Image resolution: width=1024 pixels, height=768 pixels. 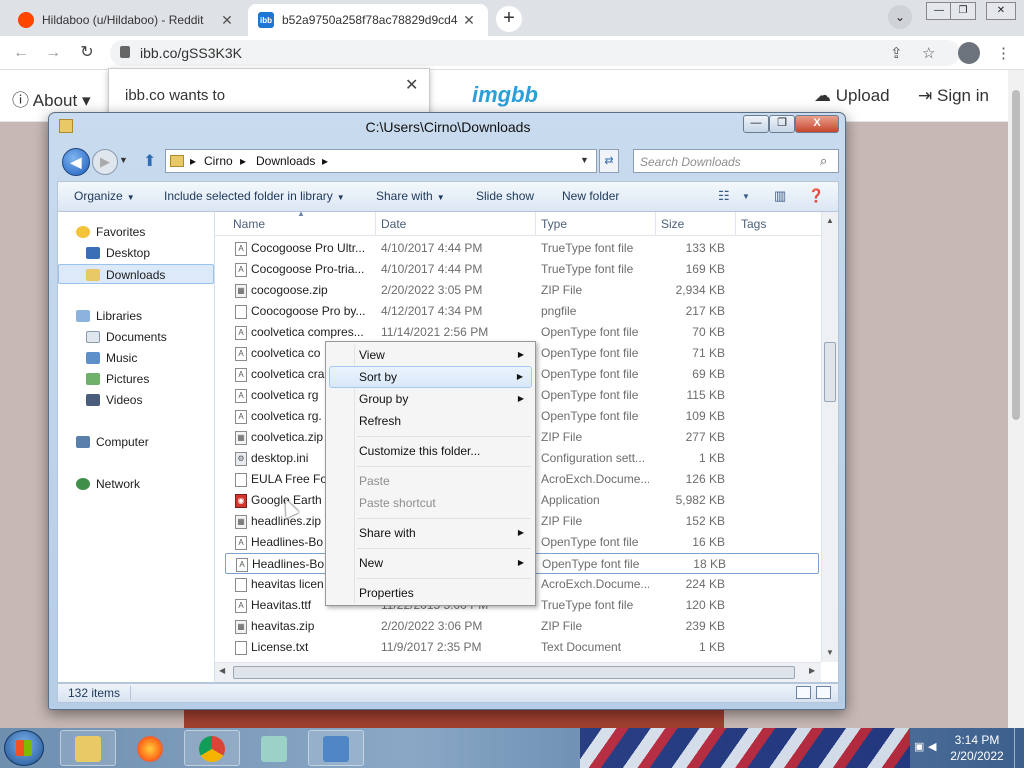 I want to click on nav-pictures: Pictures, so click(x=136, y=379).